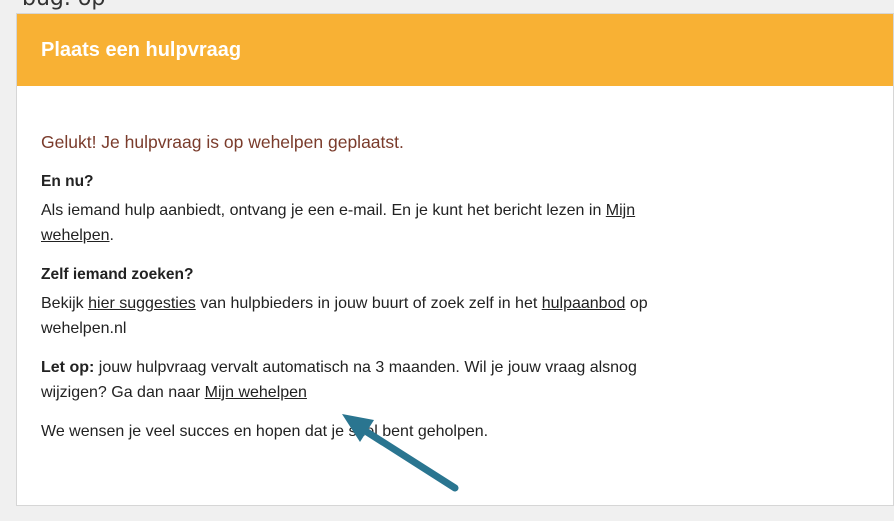 This screenshot has width=894, height=521. What do you see at coordinates (63, 5) in the screenshot?
I see `cropped-top-text: bug. op` at bounding box center [63, 5].